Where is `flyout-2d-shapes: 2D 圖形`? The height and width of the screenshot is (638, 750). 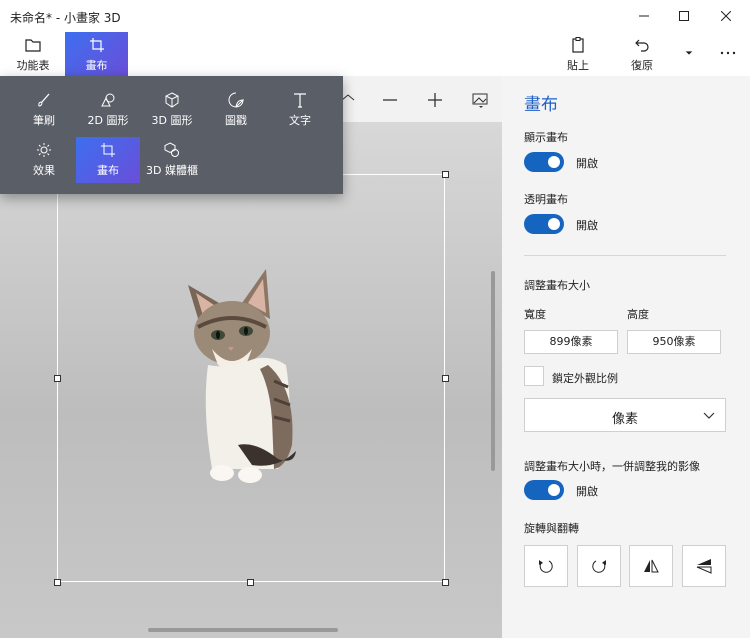
flyout-2d-shapes: 2D 圖形 is located at coordinates (108, 110).